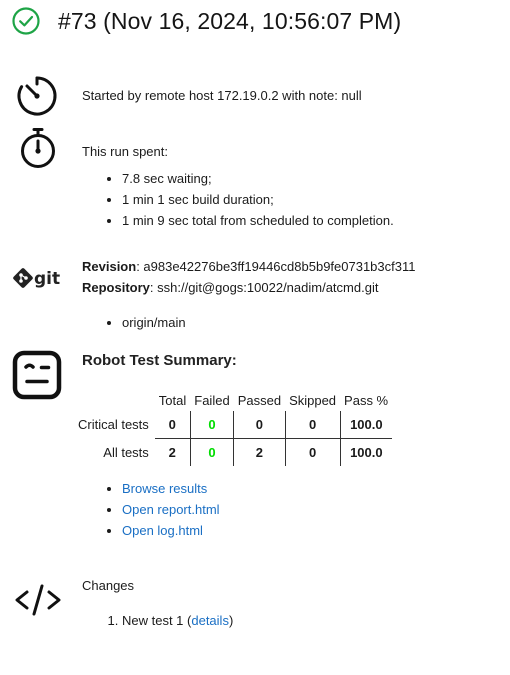 This screenshot has width=510, height=675. I want to click on table-row: Critical tests 0 0 0 0 100.0, so click(235, 425).